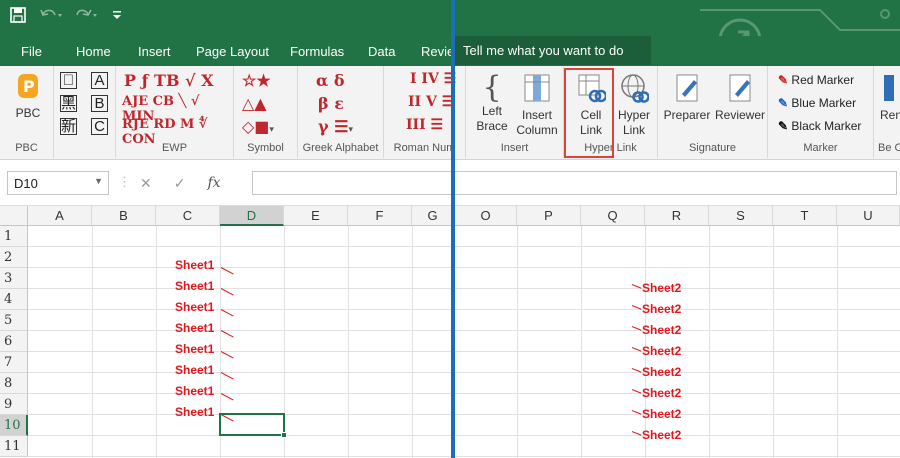 The height and width of the screenshot is (458, 900). Describe the element at coordinates (194, 265) in the screenshot. I see `sheet1-link-c2: Sheet1` at that location.